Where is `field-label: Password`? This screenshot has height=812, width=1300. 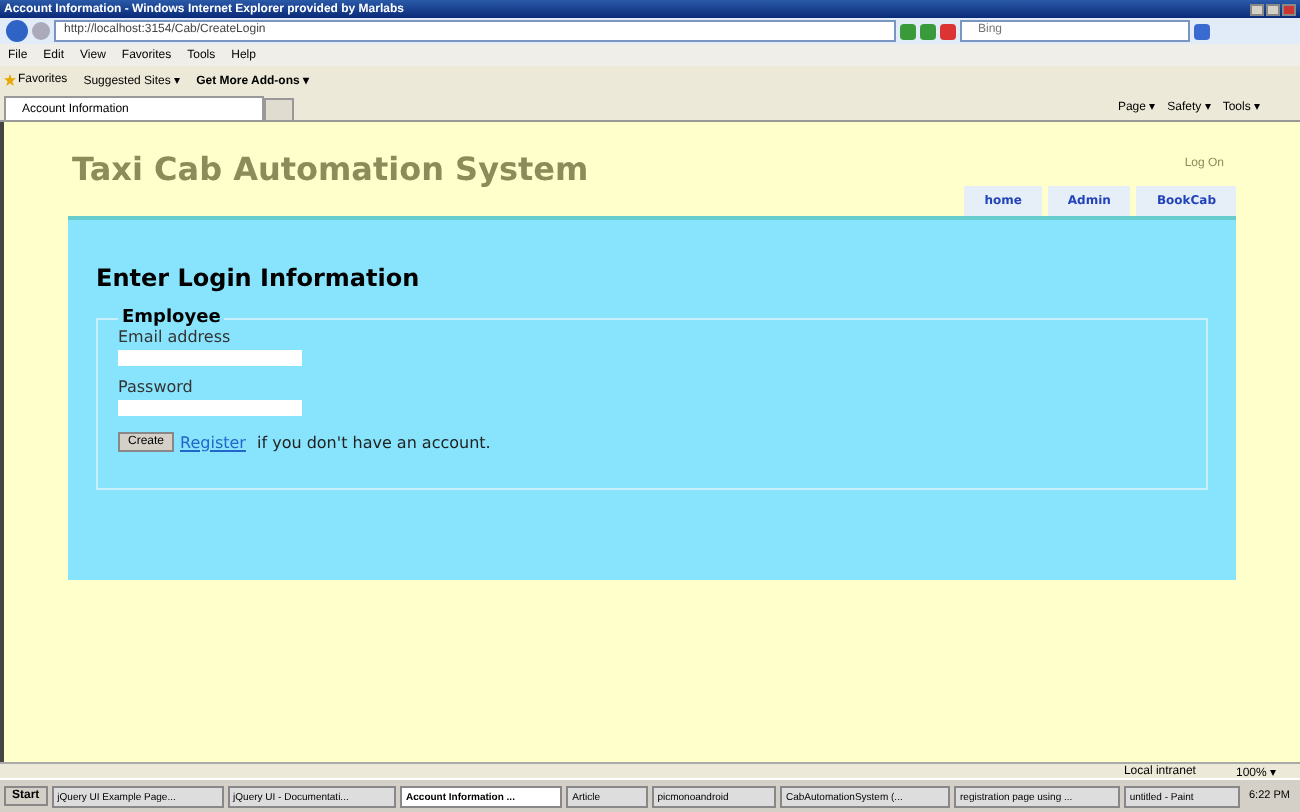
field-label: Password is located at coordinates (156, 387).